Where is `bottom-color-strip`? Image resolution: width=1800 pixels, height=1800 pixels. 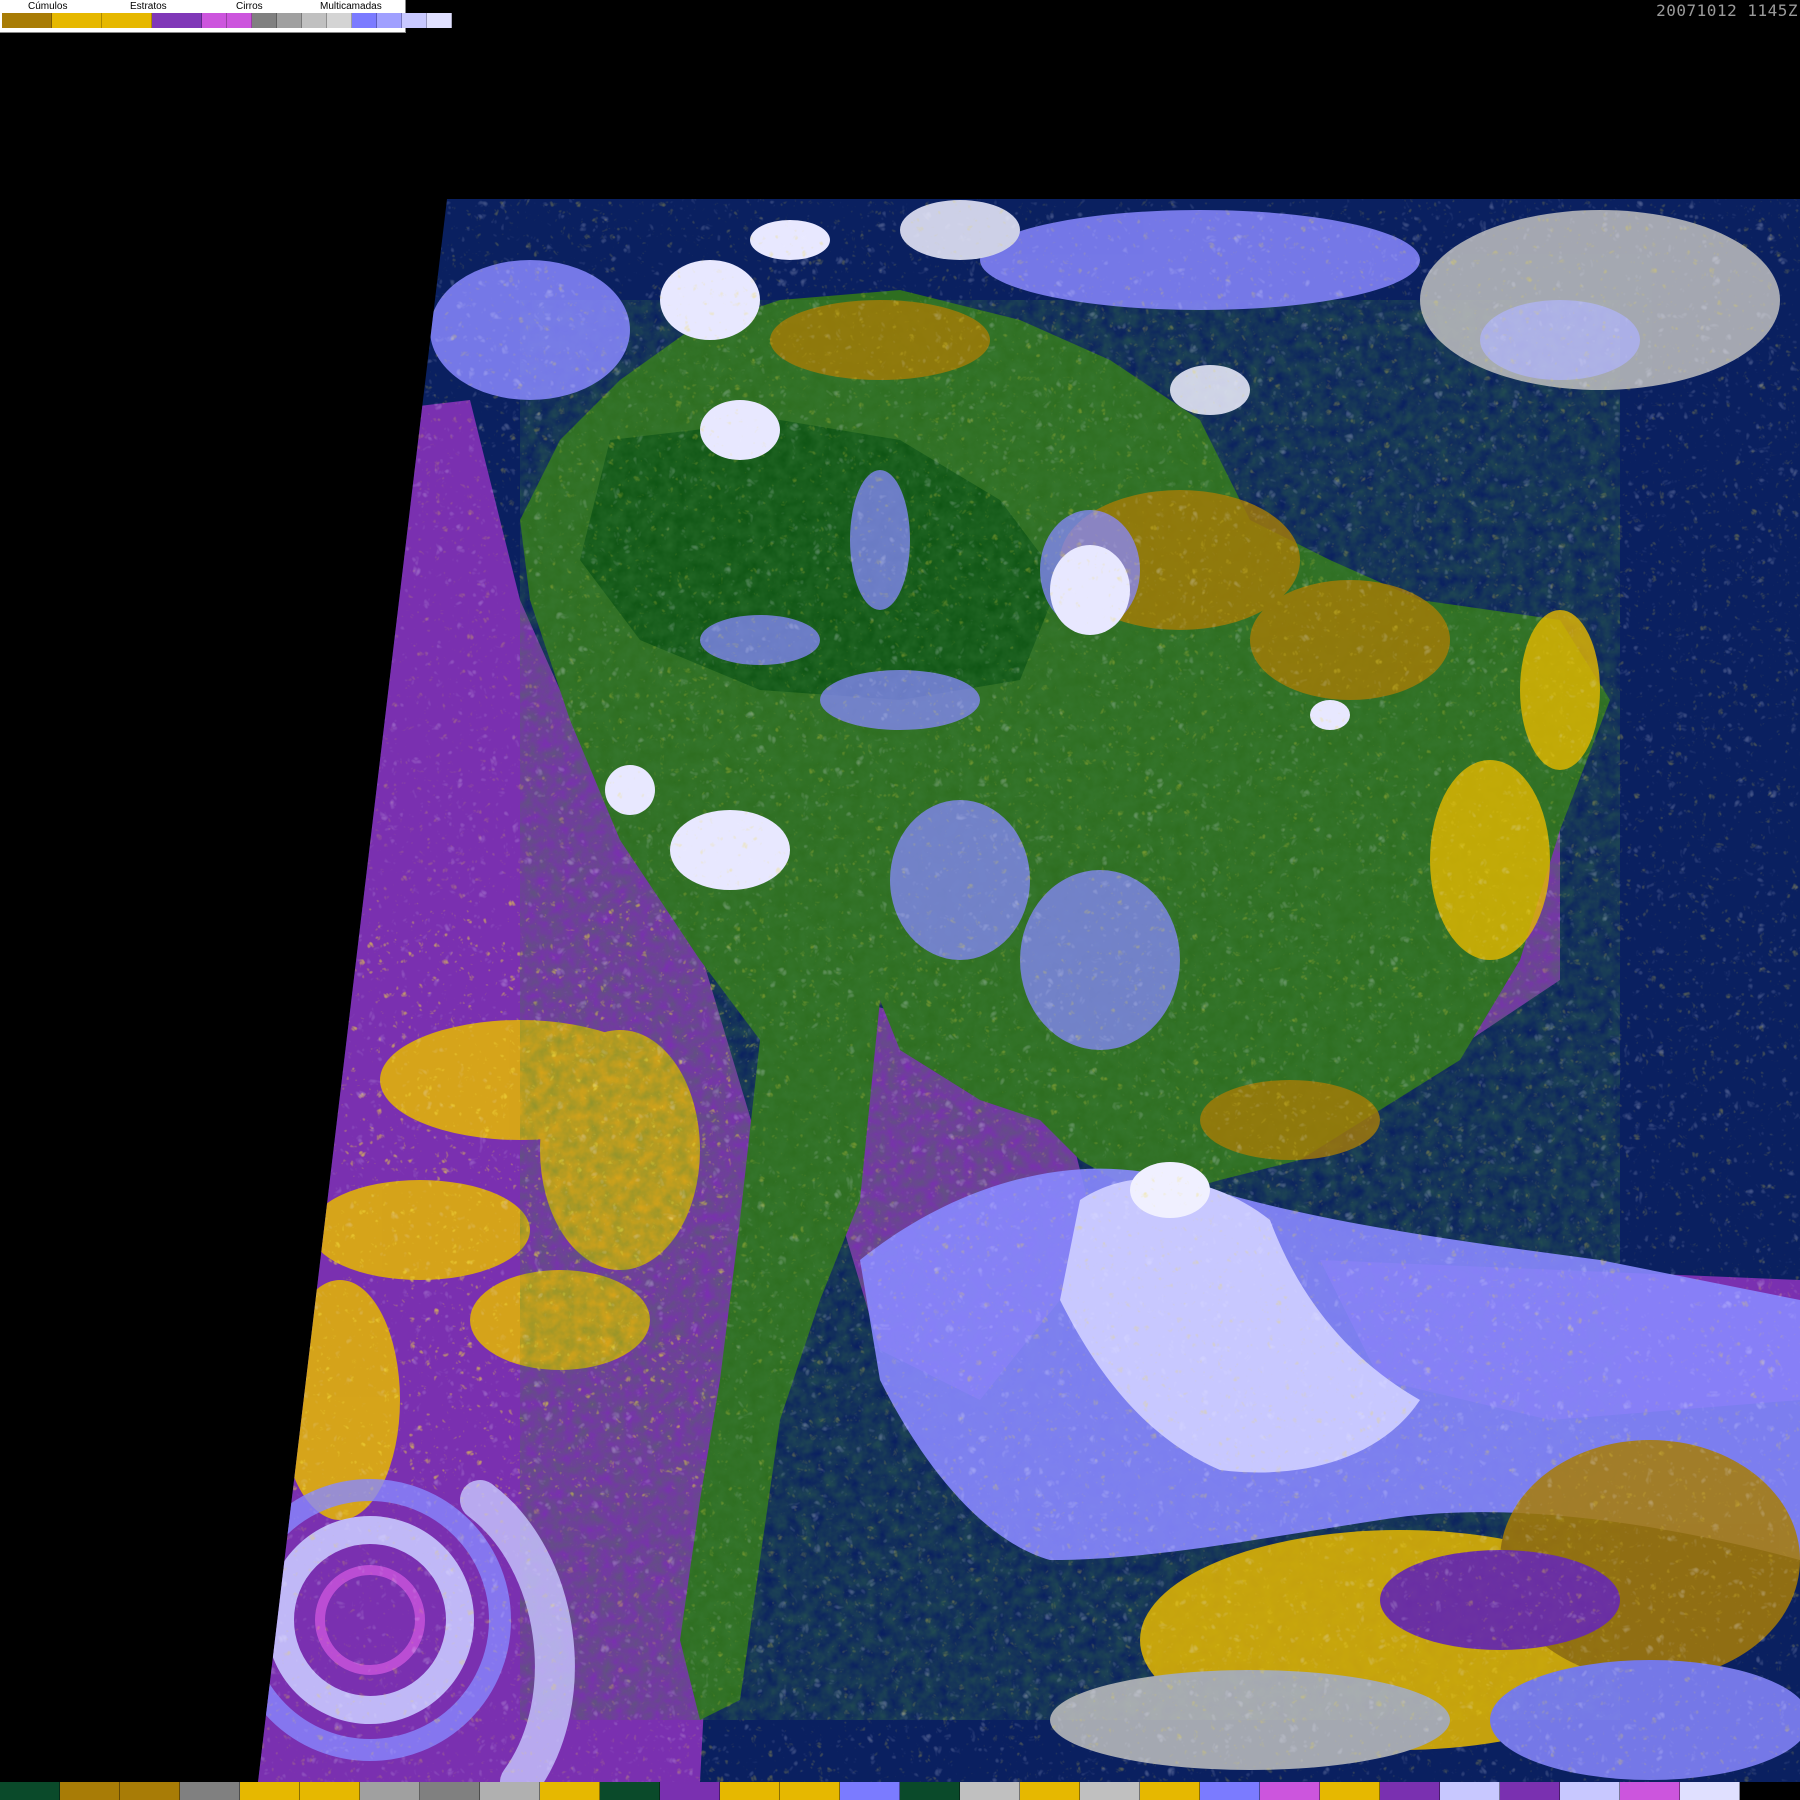
bottom-color-strip is located at coordinates (900, 1791).